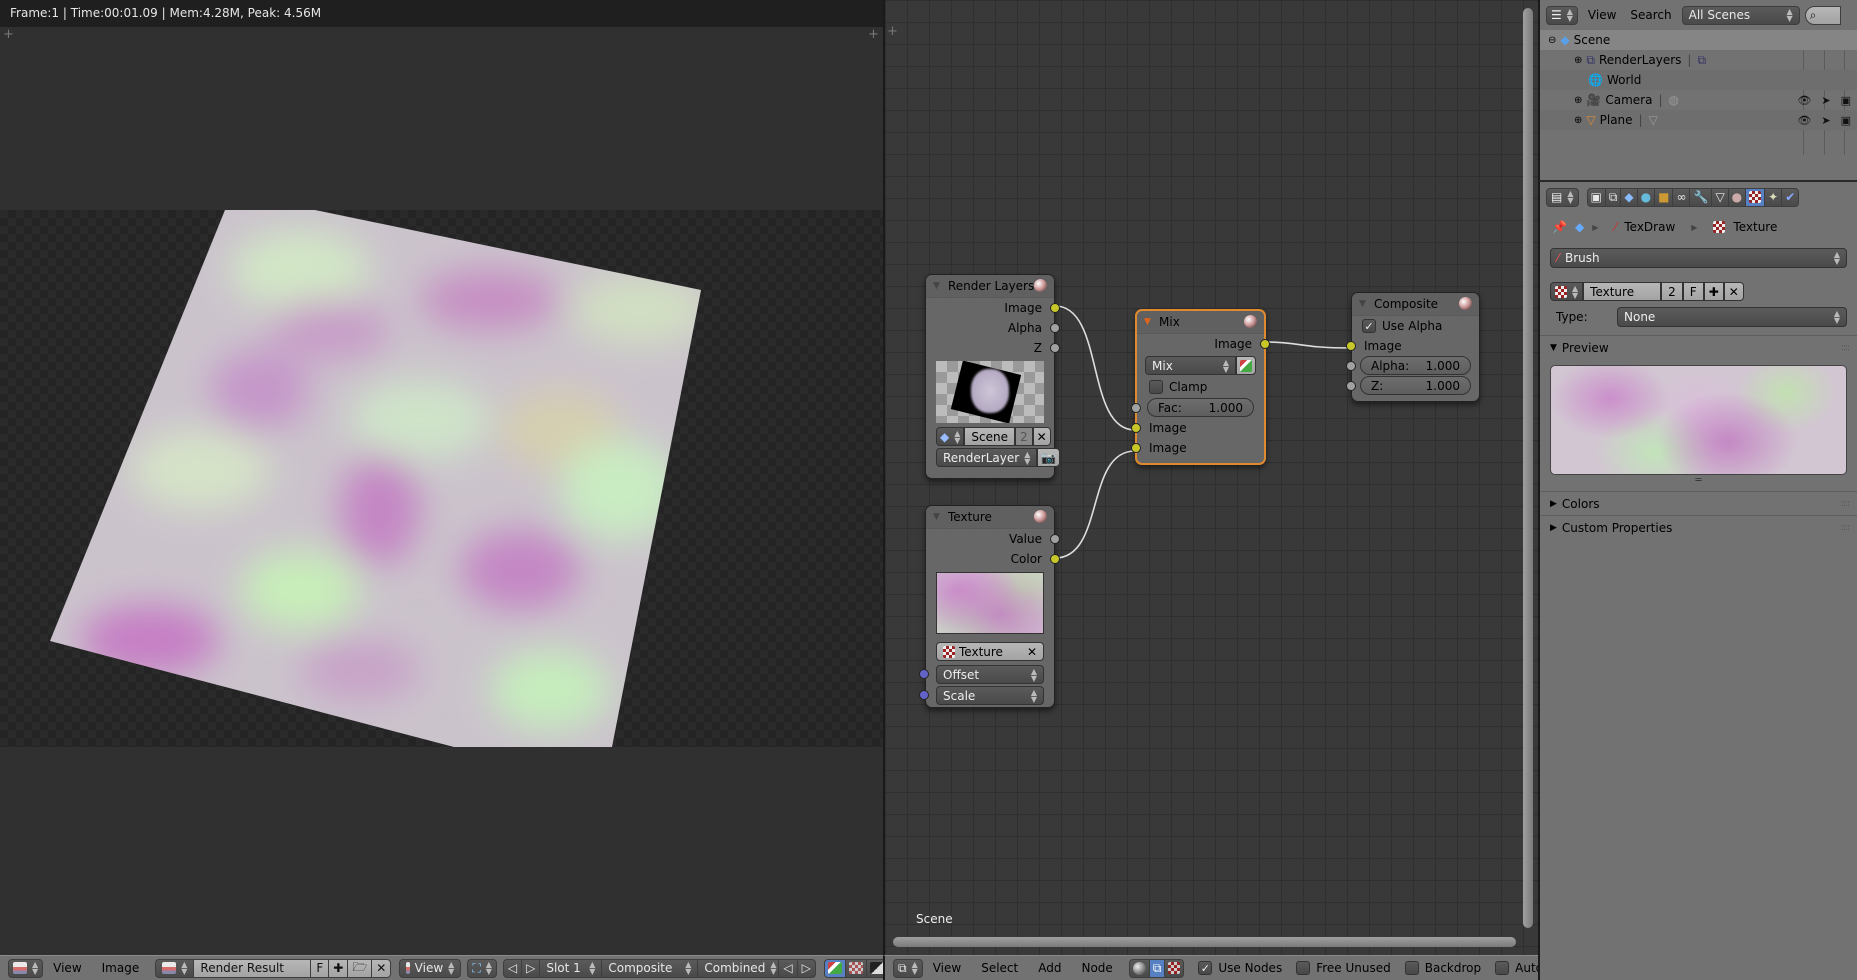 This screenshot has height=980, width=1857. I want to click on preview-resize-handle: ═, so click(1698, 481).